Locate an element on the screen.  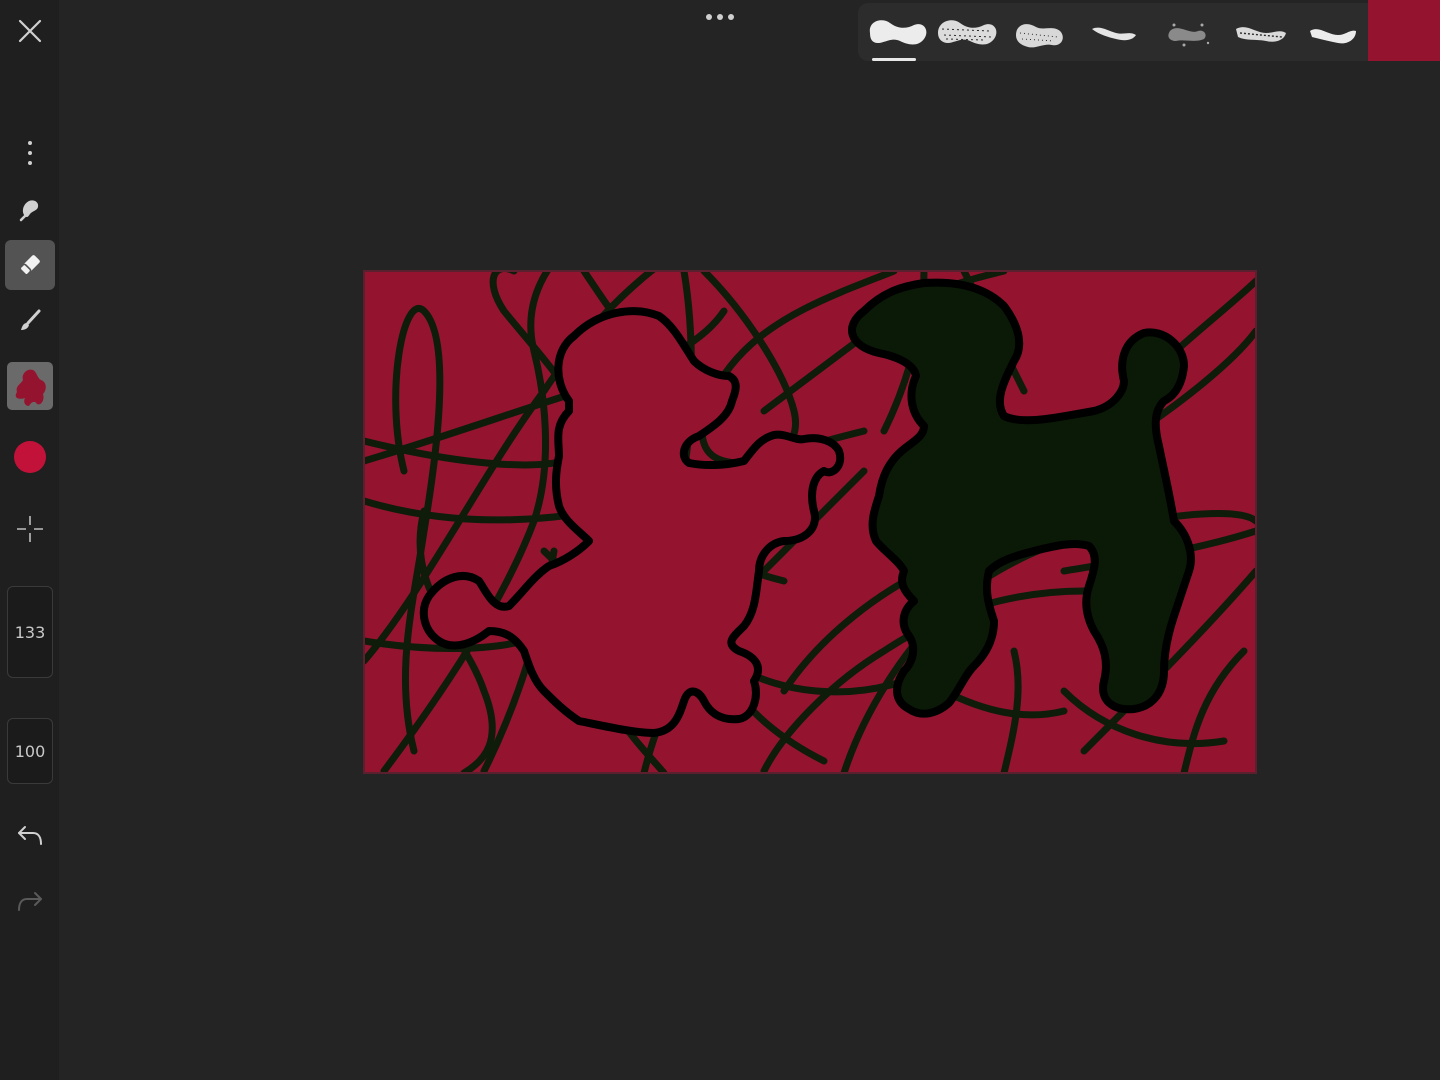
transform-button is located at coordinates (30, 529).